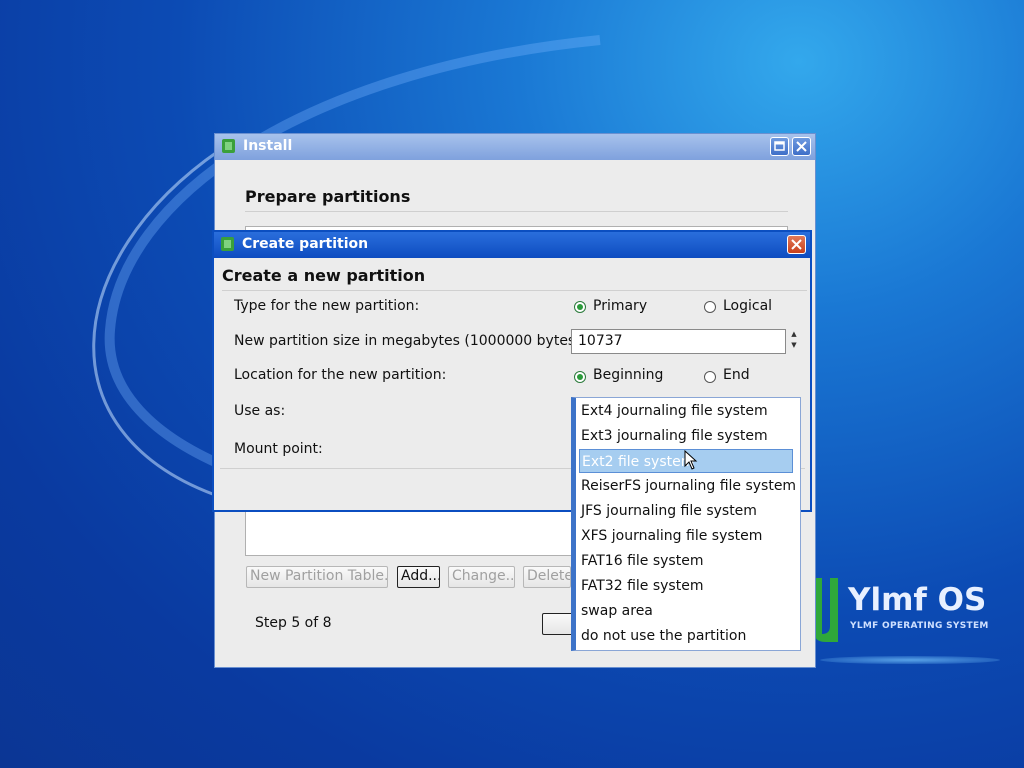  I want to click on dialog-heading: Create a new partition, so click(324, 275).